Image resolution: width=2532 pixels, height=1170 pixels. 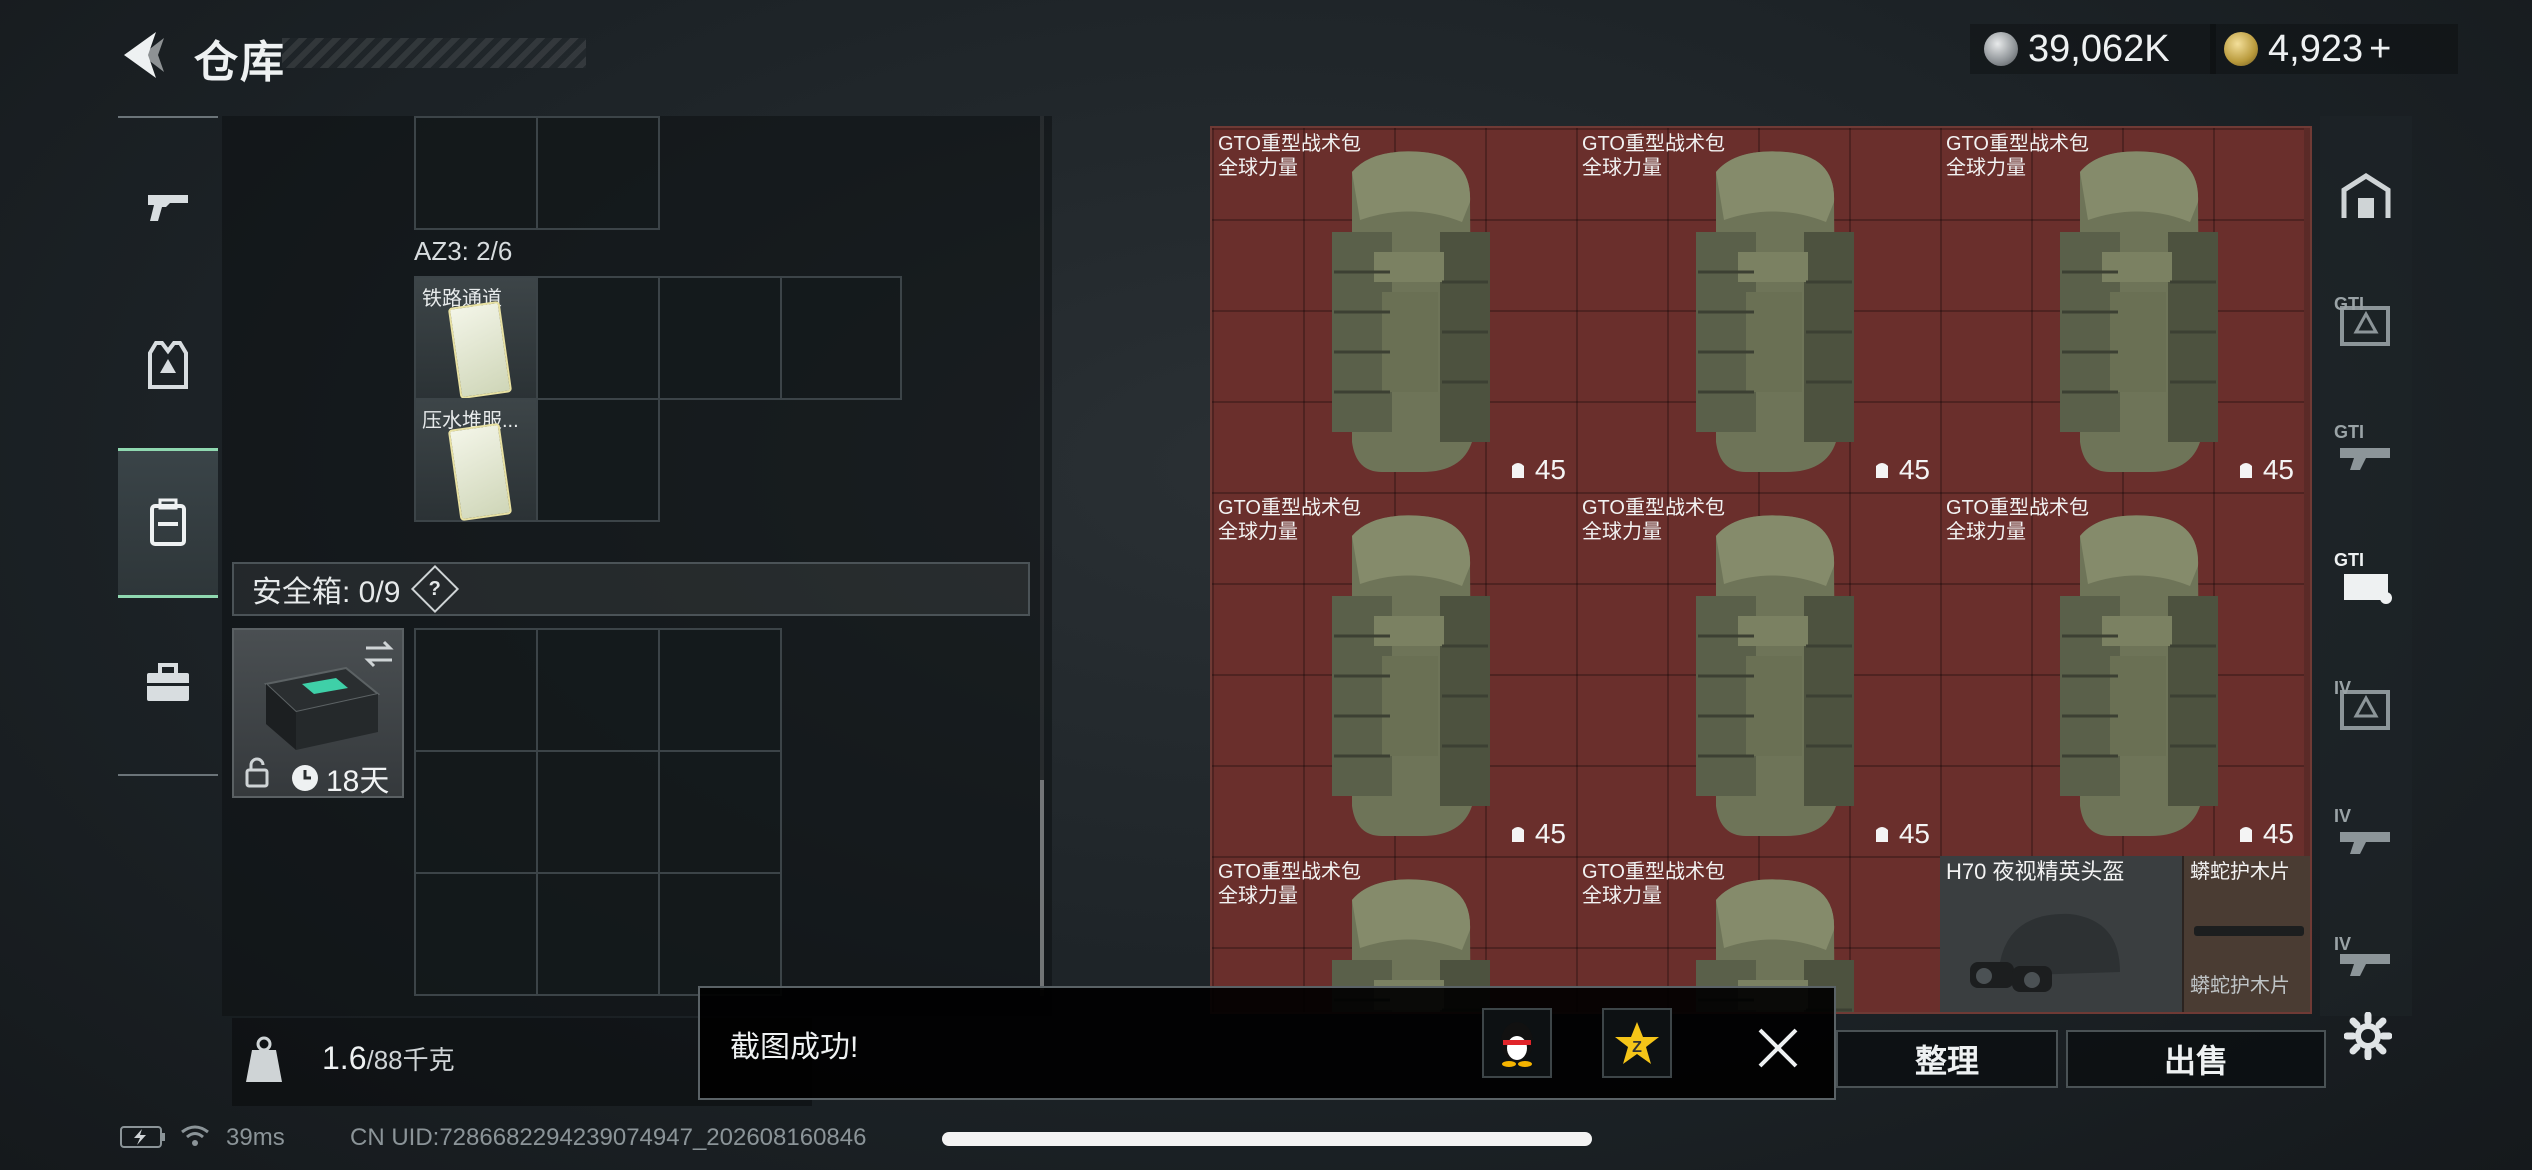 What do you see at coordinates (2366, 708) in the screenshot?
I see `stash-tab-4: IV` at bounding box center [2366, 708].